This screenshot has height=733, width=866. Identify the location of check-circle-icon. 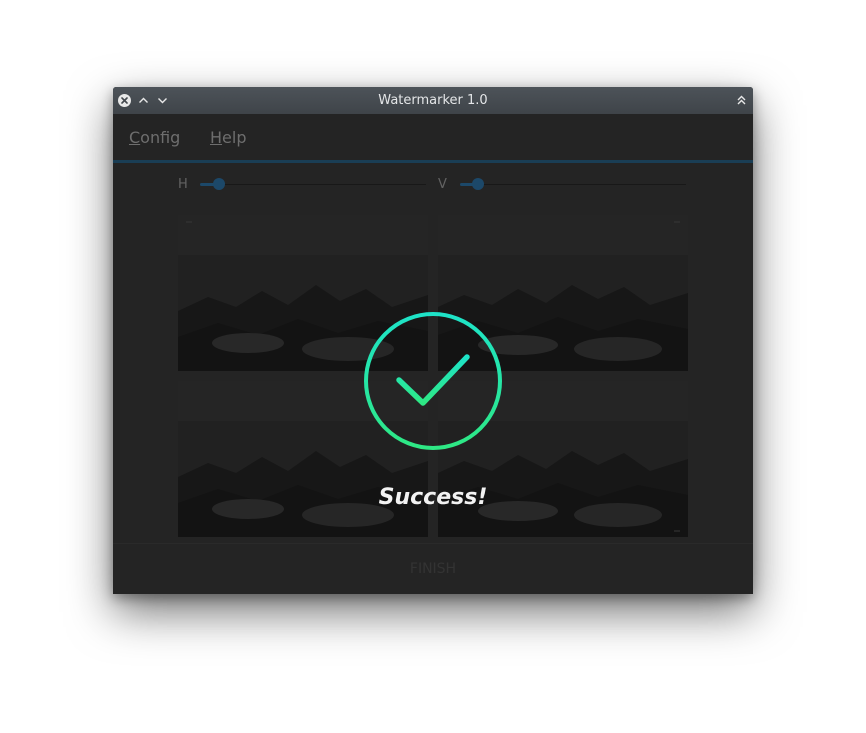
(433, 381).